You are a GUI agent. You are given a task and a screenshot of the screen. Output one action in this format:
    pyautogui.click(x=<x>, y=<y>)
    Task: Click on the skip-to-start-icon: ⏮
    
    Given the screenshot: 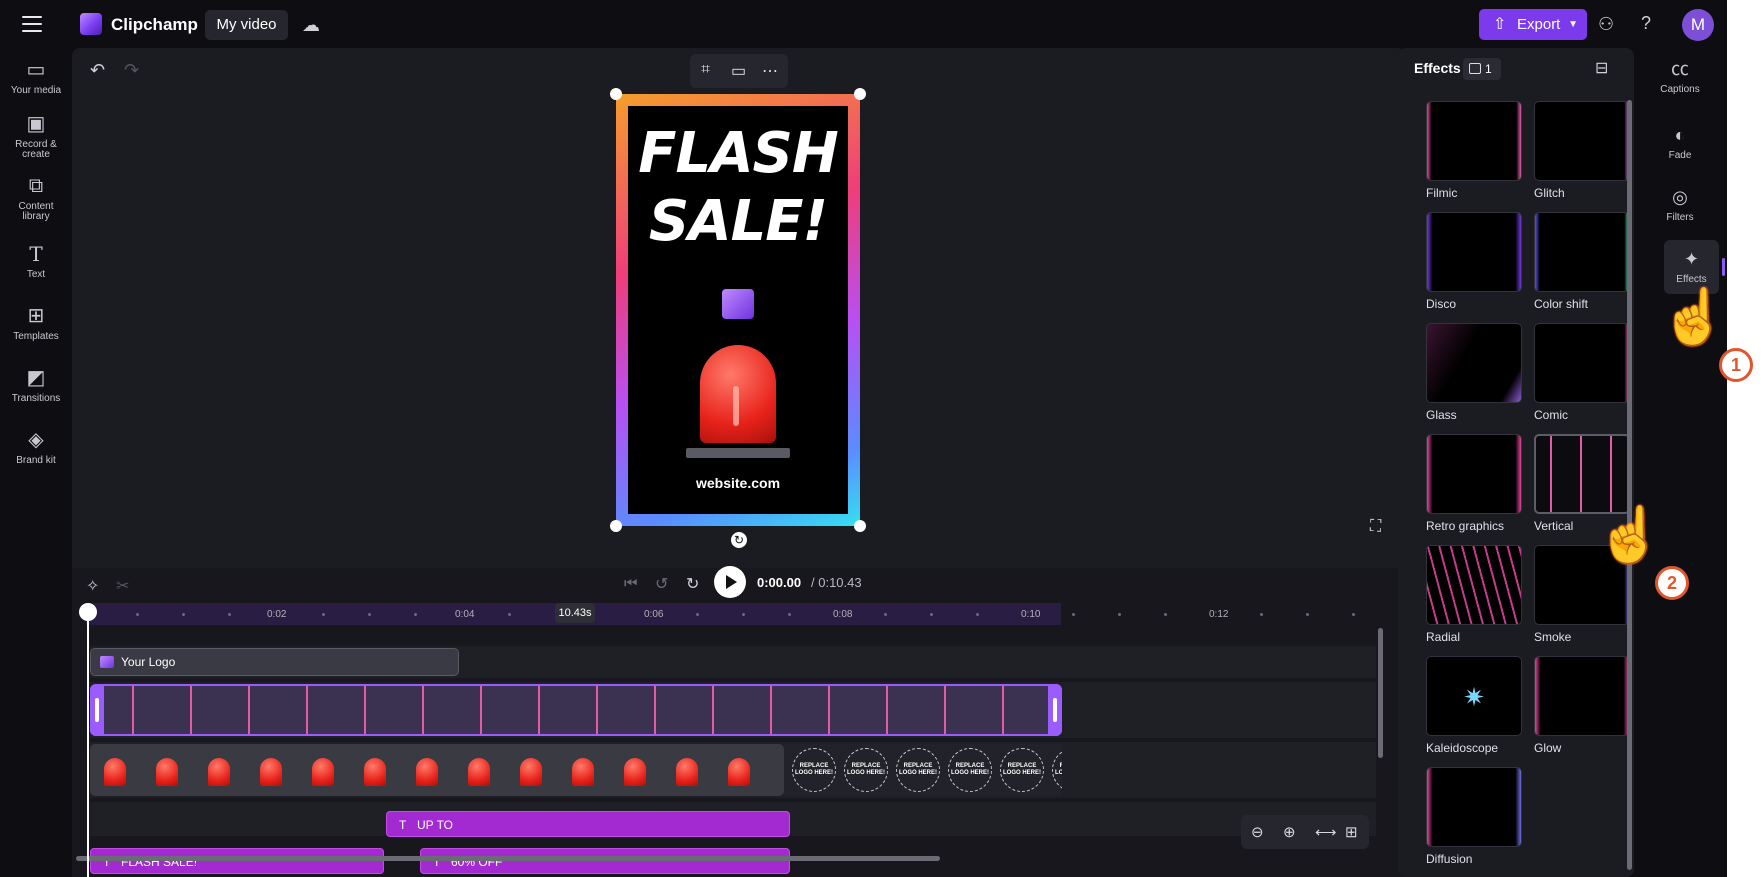 What is the action you would take?
    pyautogui.click(x=631, y=583)
    